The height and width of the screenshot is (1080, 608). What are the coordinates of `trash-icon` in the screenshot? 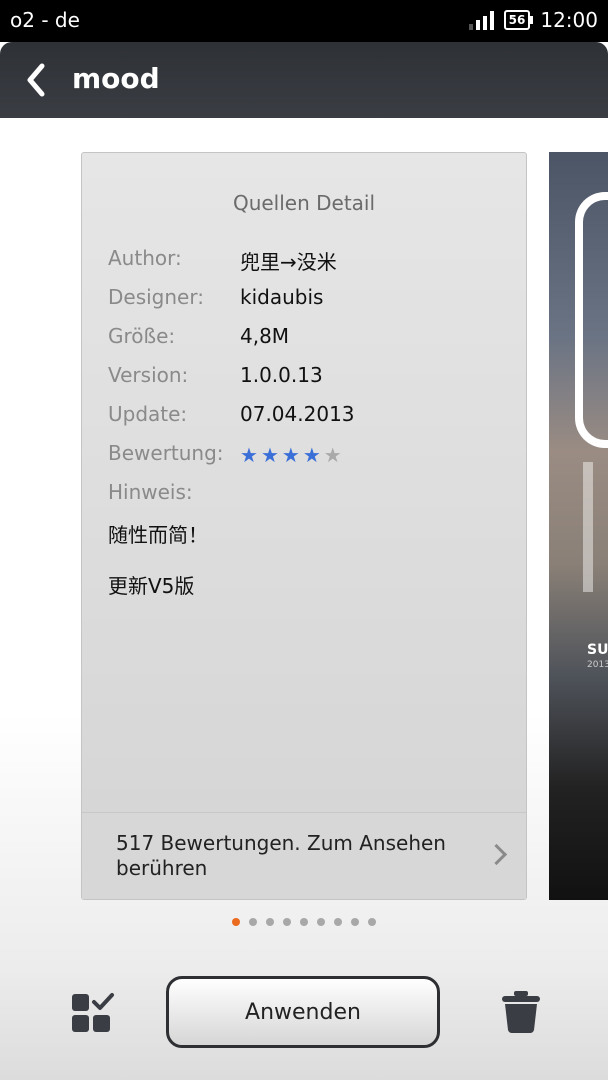 It's located at (521, 1012).